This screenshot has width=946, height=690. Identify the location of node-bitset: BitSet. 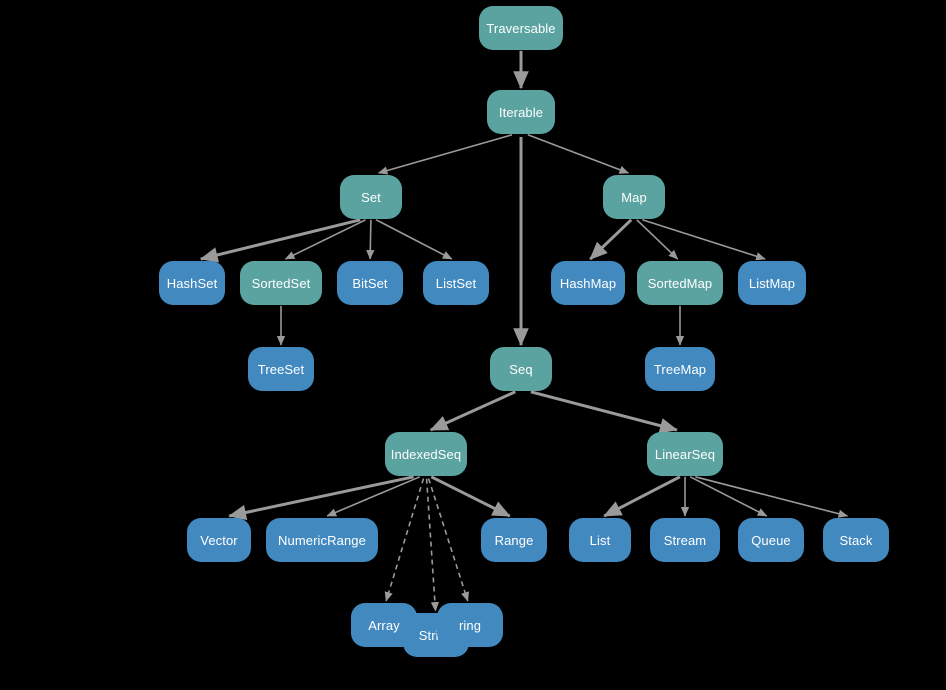
(370, 283).